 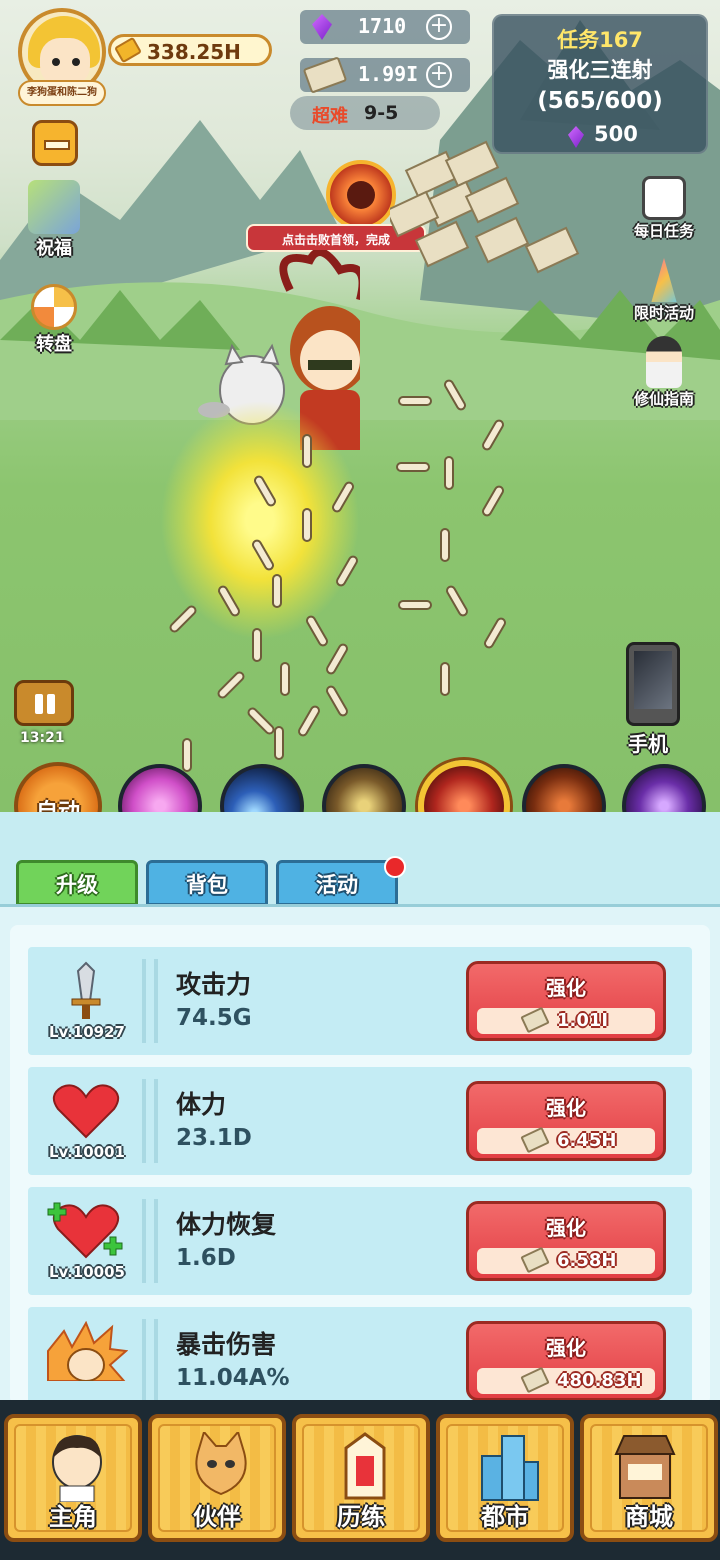 What do you see at coordinates (566, 1361) in the screenshot?
I see `upgrade-crit-damage-button: 强化 480.83H` at bounding box center [566, 1361].